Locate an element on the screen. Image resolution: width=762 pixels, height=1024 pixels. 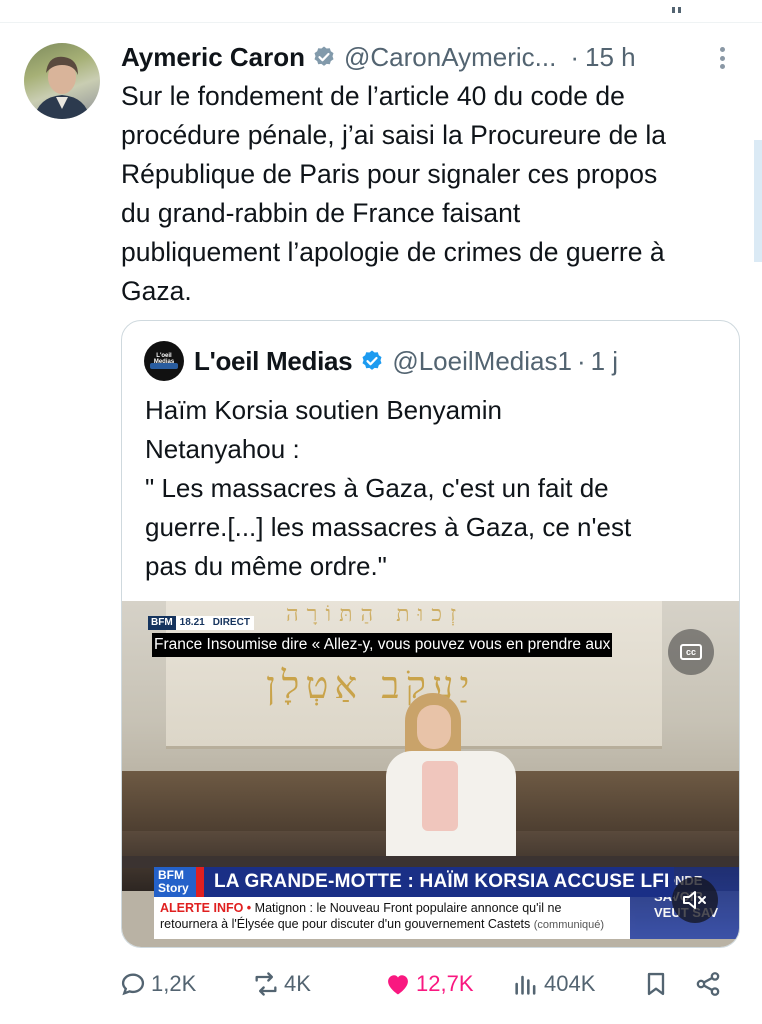
channel-logo: BFM is located at coordinates (162, 623).